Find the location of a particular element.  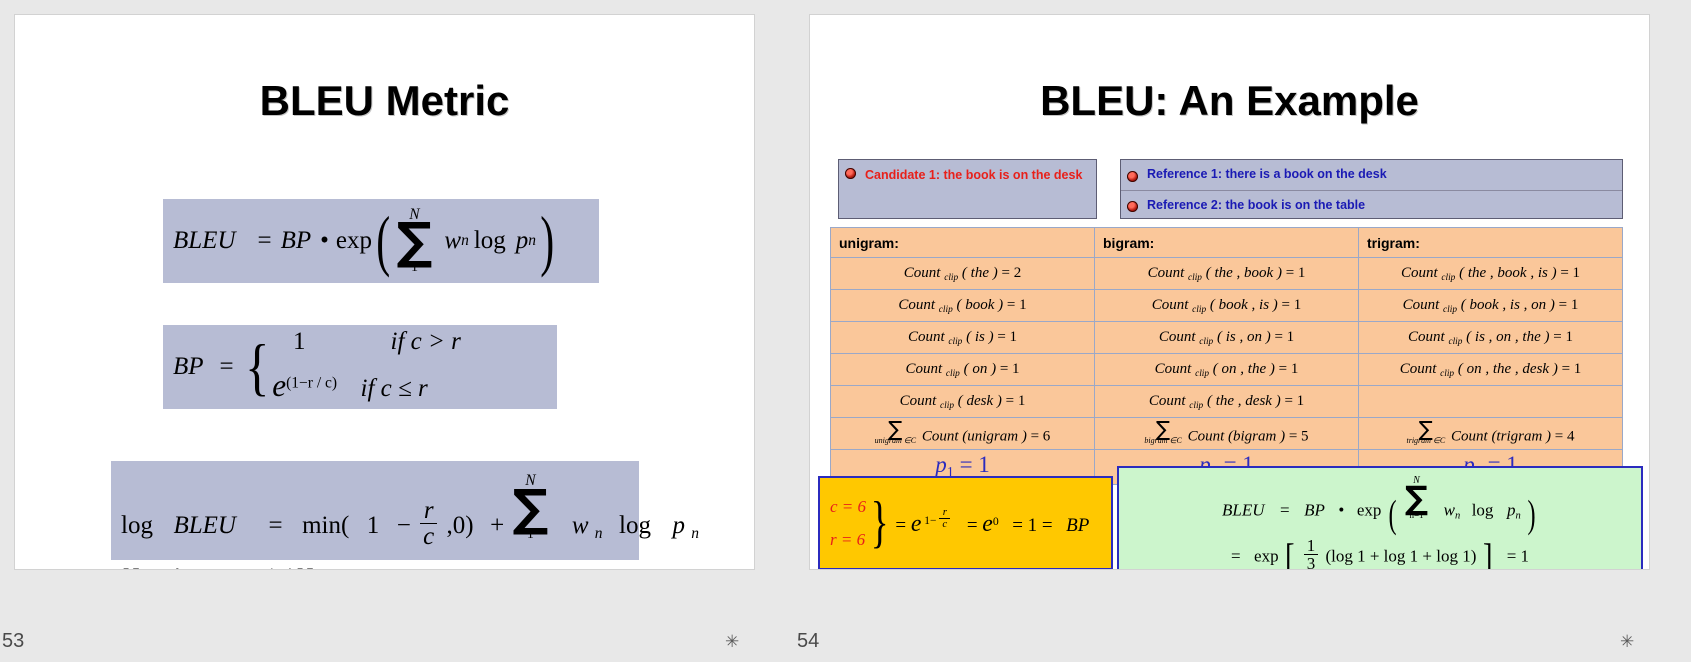

count-arg: ( is , on , the ) is located at coordinates (1508, 336).